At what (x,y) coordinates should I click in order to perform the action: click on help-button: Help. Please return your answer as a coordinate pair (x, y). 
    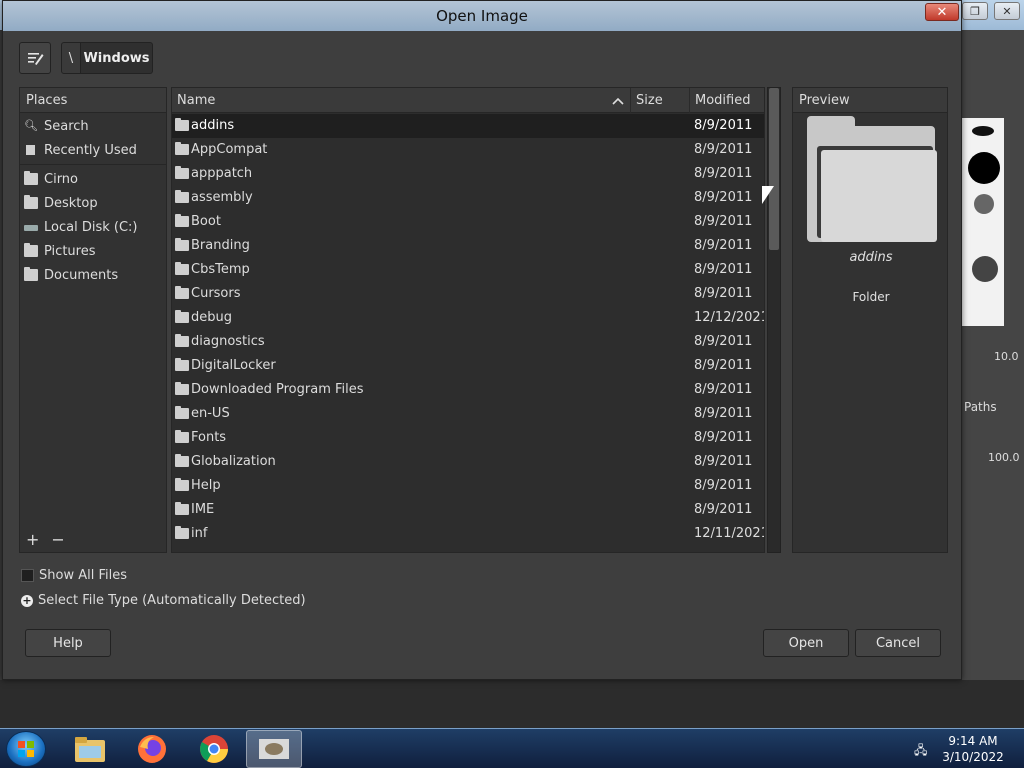
    Looking at the image, I should click on (68, 643).